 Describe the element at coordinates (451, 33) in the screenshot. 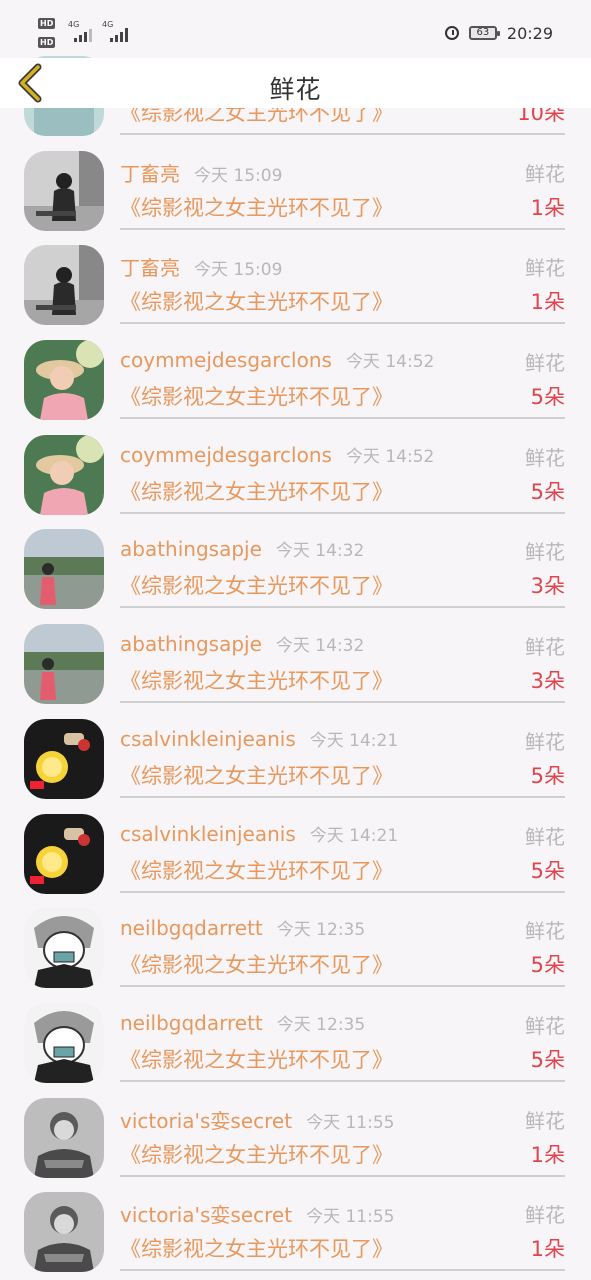

I see `alarm-icon` at that location.